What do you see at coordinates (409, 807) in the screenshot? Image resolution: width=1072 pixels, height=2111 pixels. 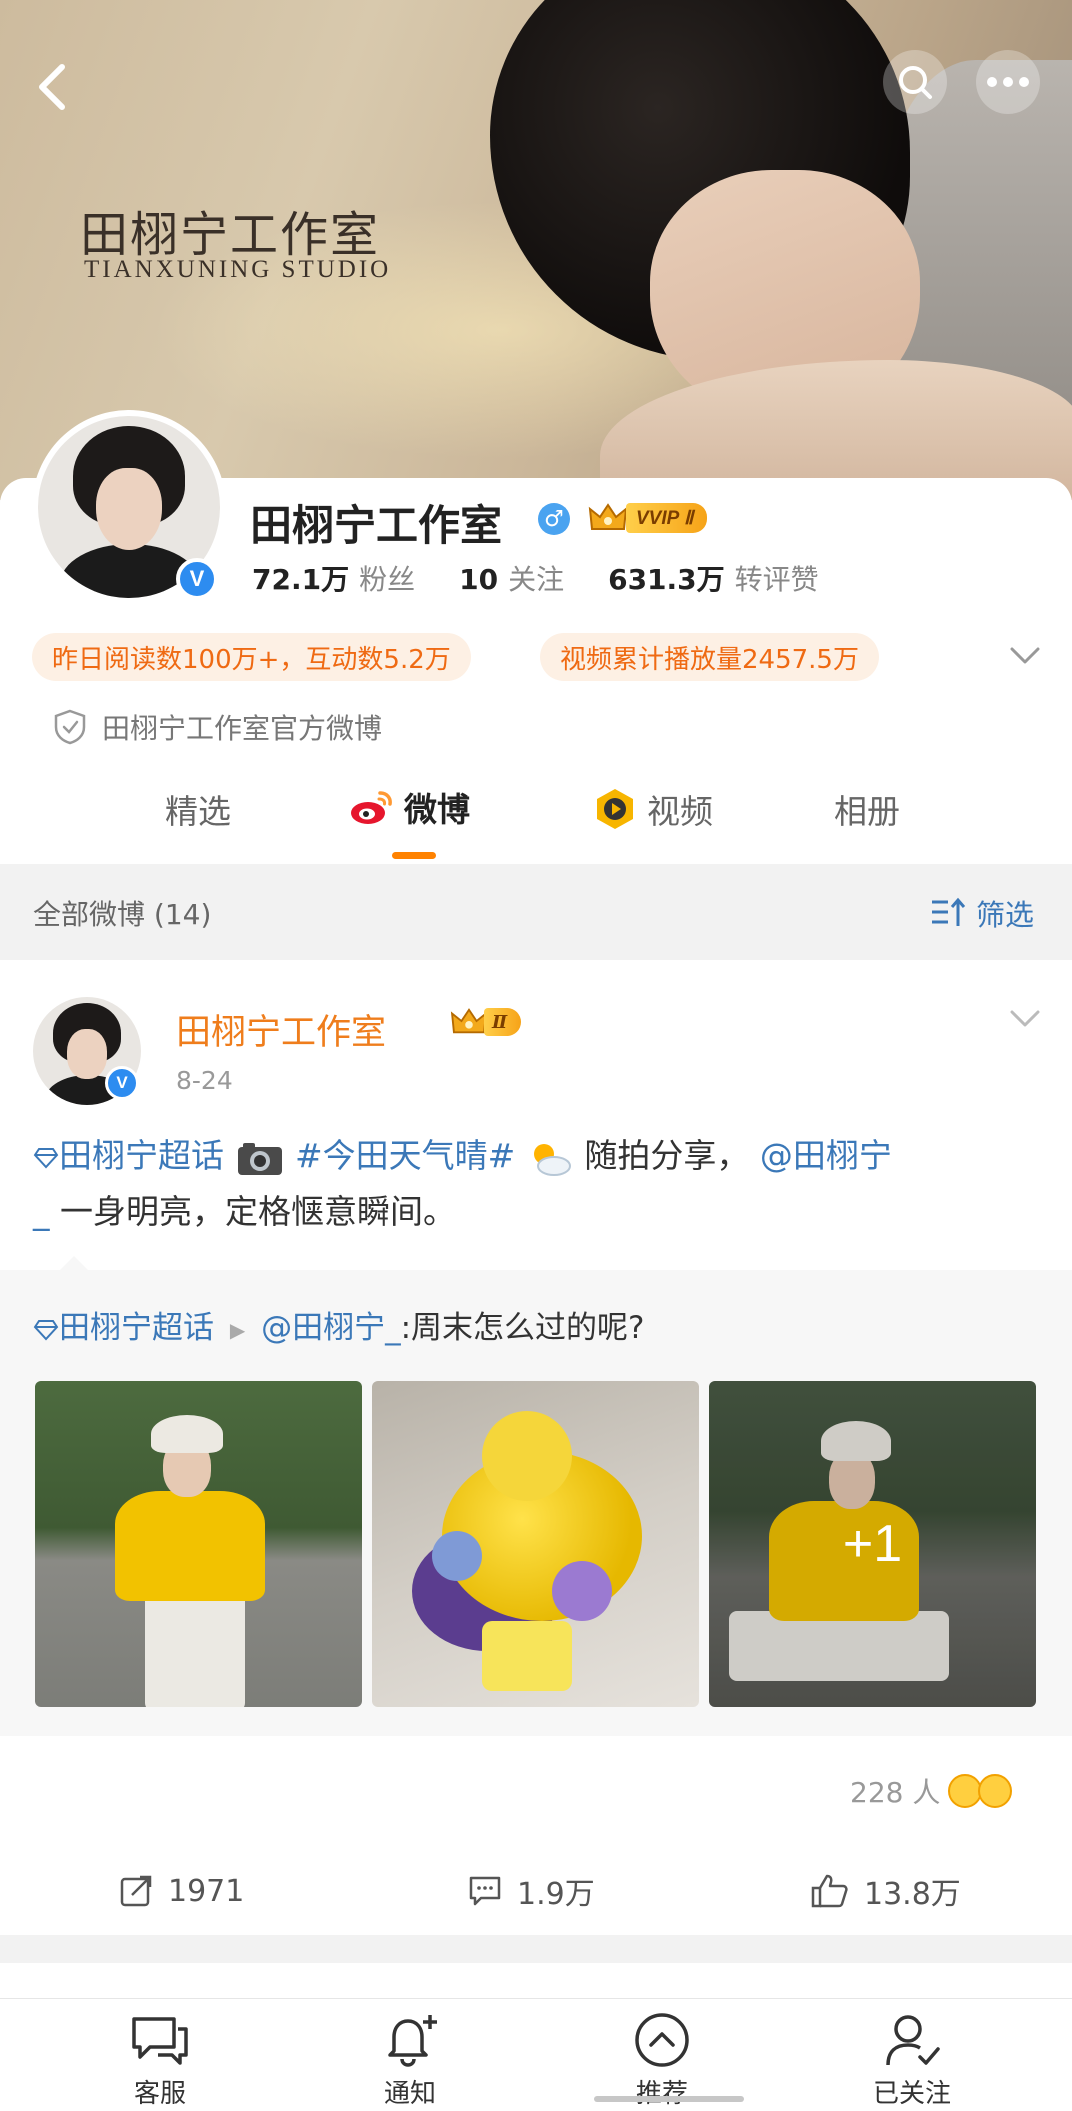 I see `tab-weibo: 微博` at bounding box center [409, 807].